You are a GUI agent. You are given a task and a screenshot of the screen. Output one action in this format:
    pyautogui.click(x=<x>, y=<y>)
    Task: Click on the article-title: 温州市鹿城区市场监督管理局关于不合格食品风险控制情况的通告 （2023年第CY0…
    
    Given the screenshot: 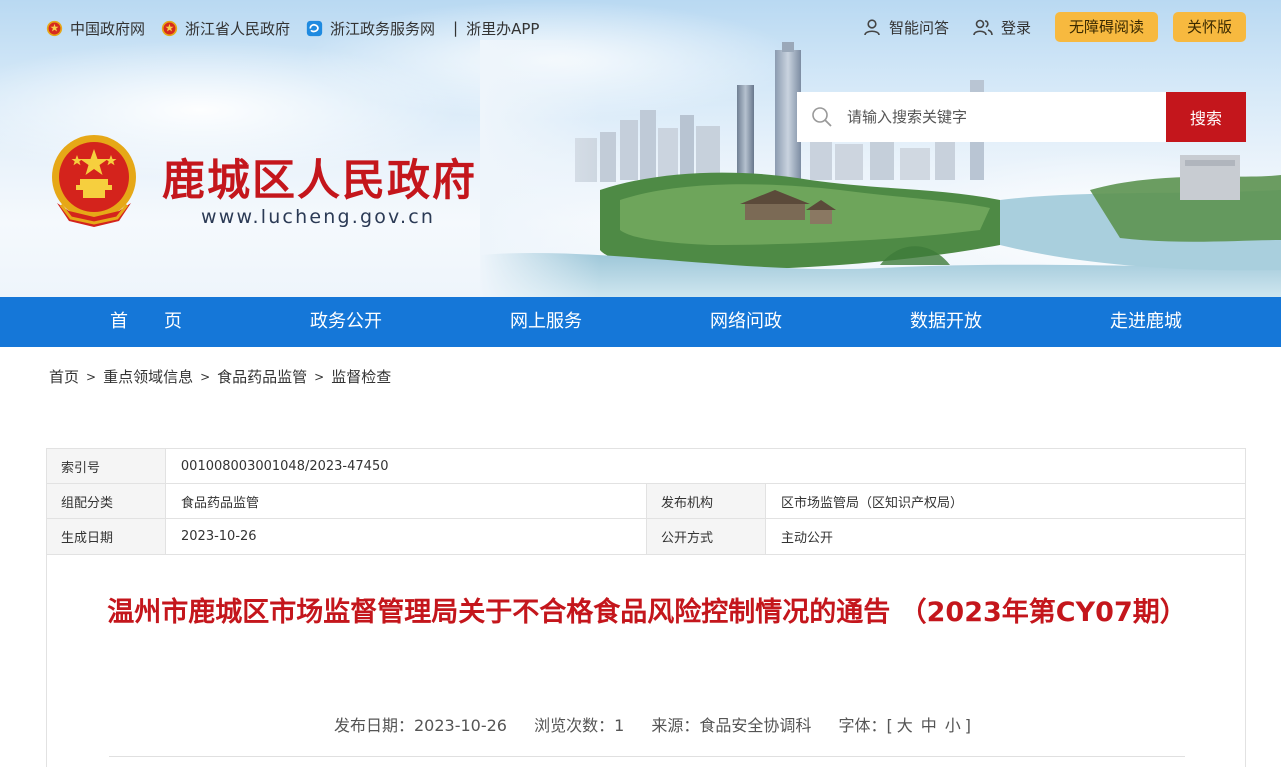 What is the action you would take?
    pyautogui.click(x=647, y=612)
    